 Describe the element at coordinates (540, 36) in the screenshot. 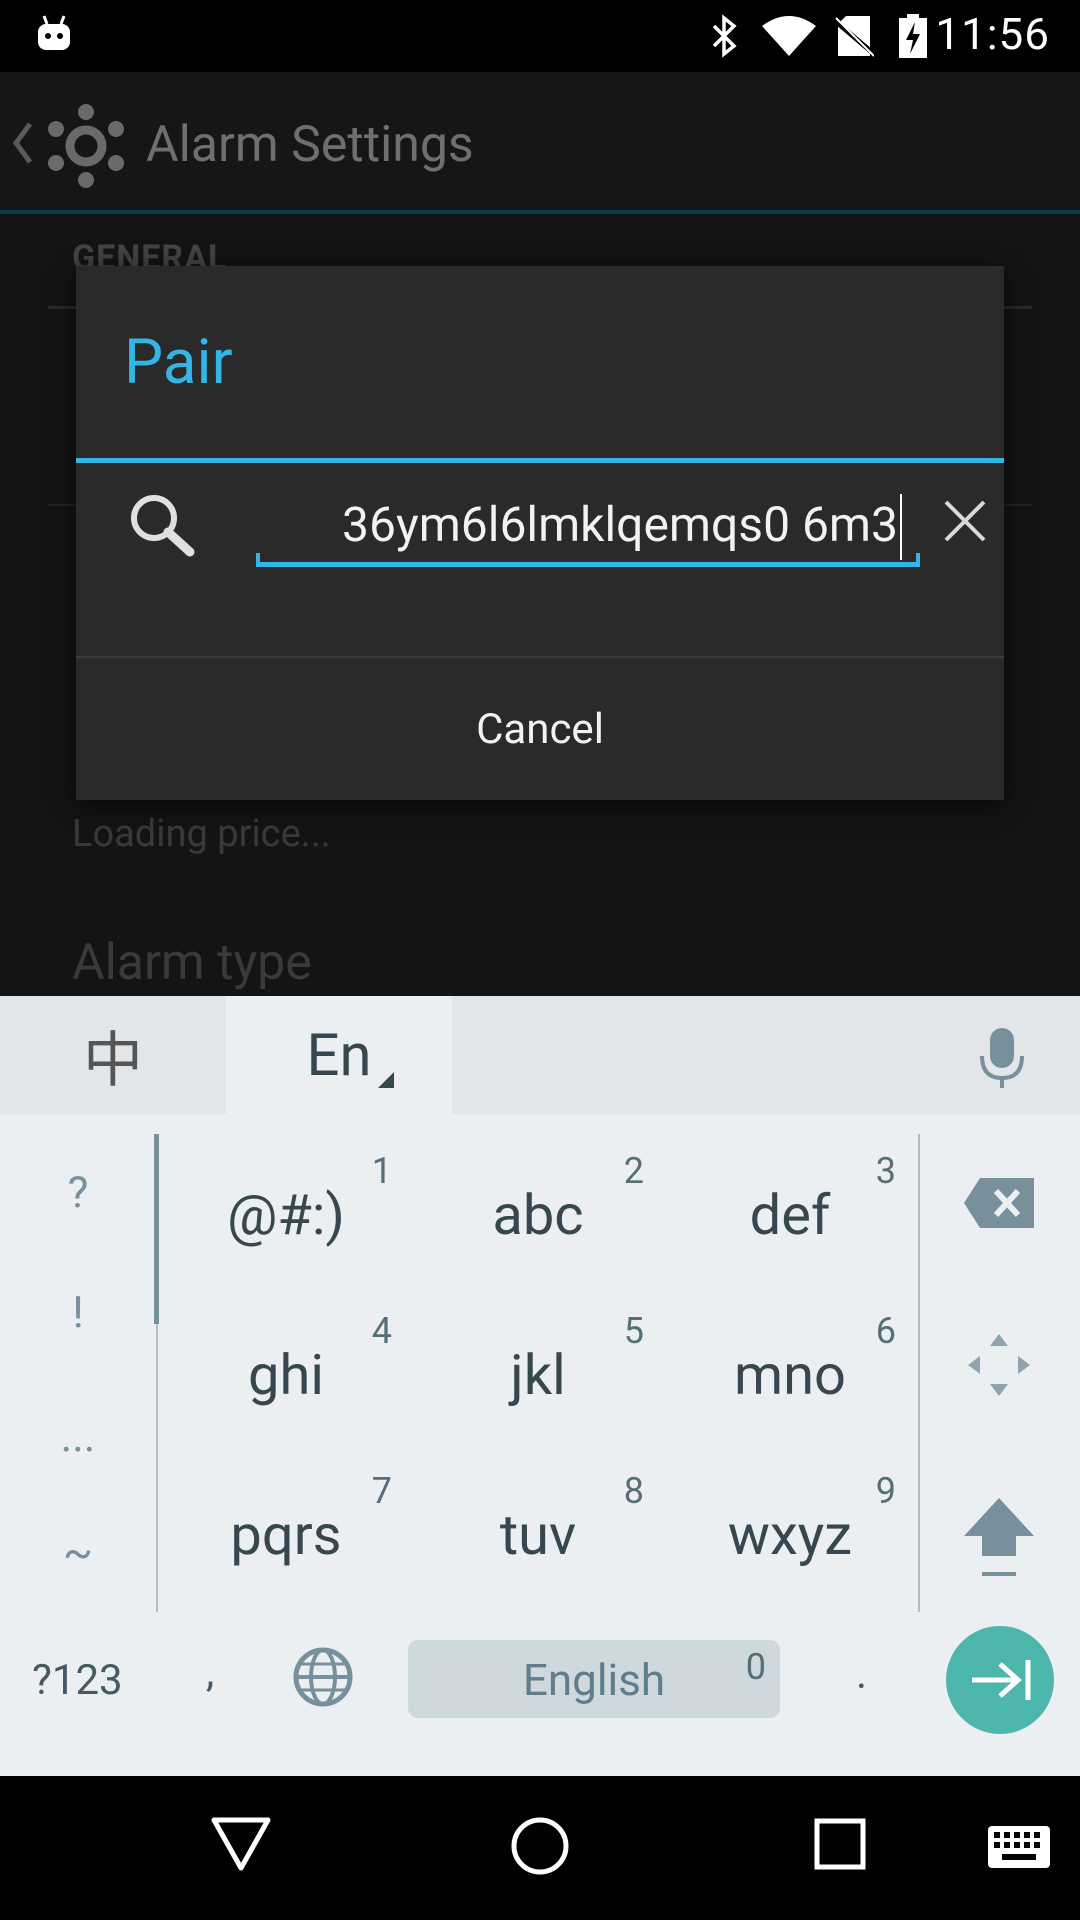

I see `status-bar: 11:56` at that location.